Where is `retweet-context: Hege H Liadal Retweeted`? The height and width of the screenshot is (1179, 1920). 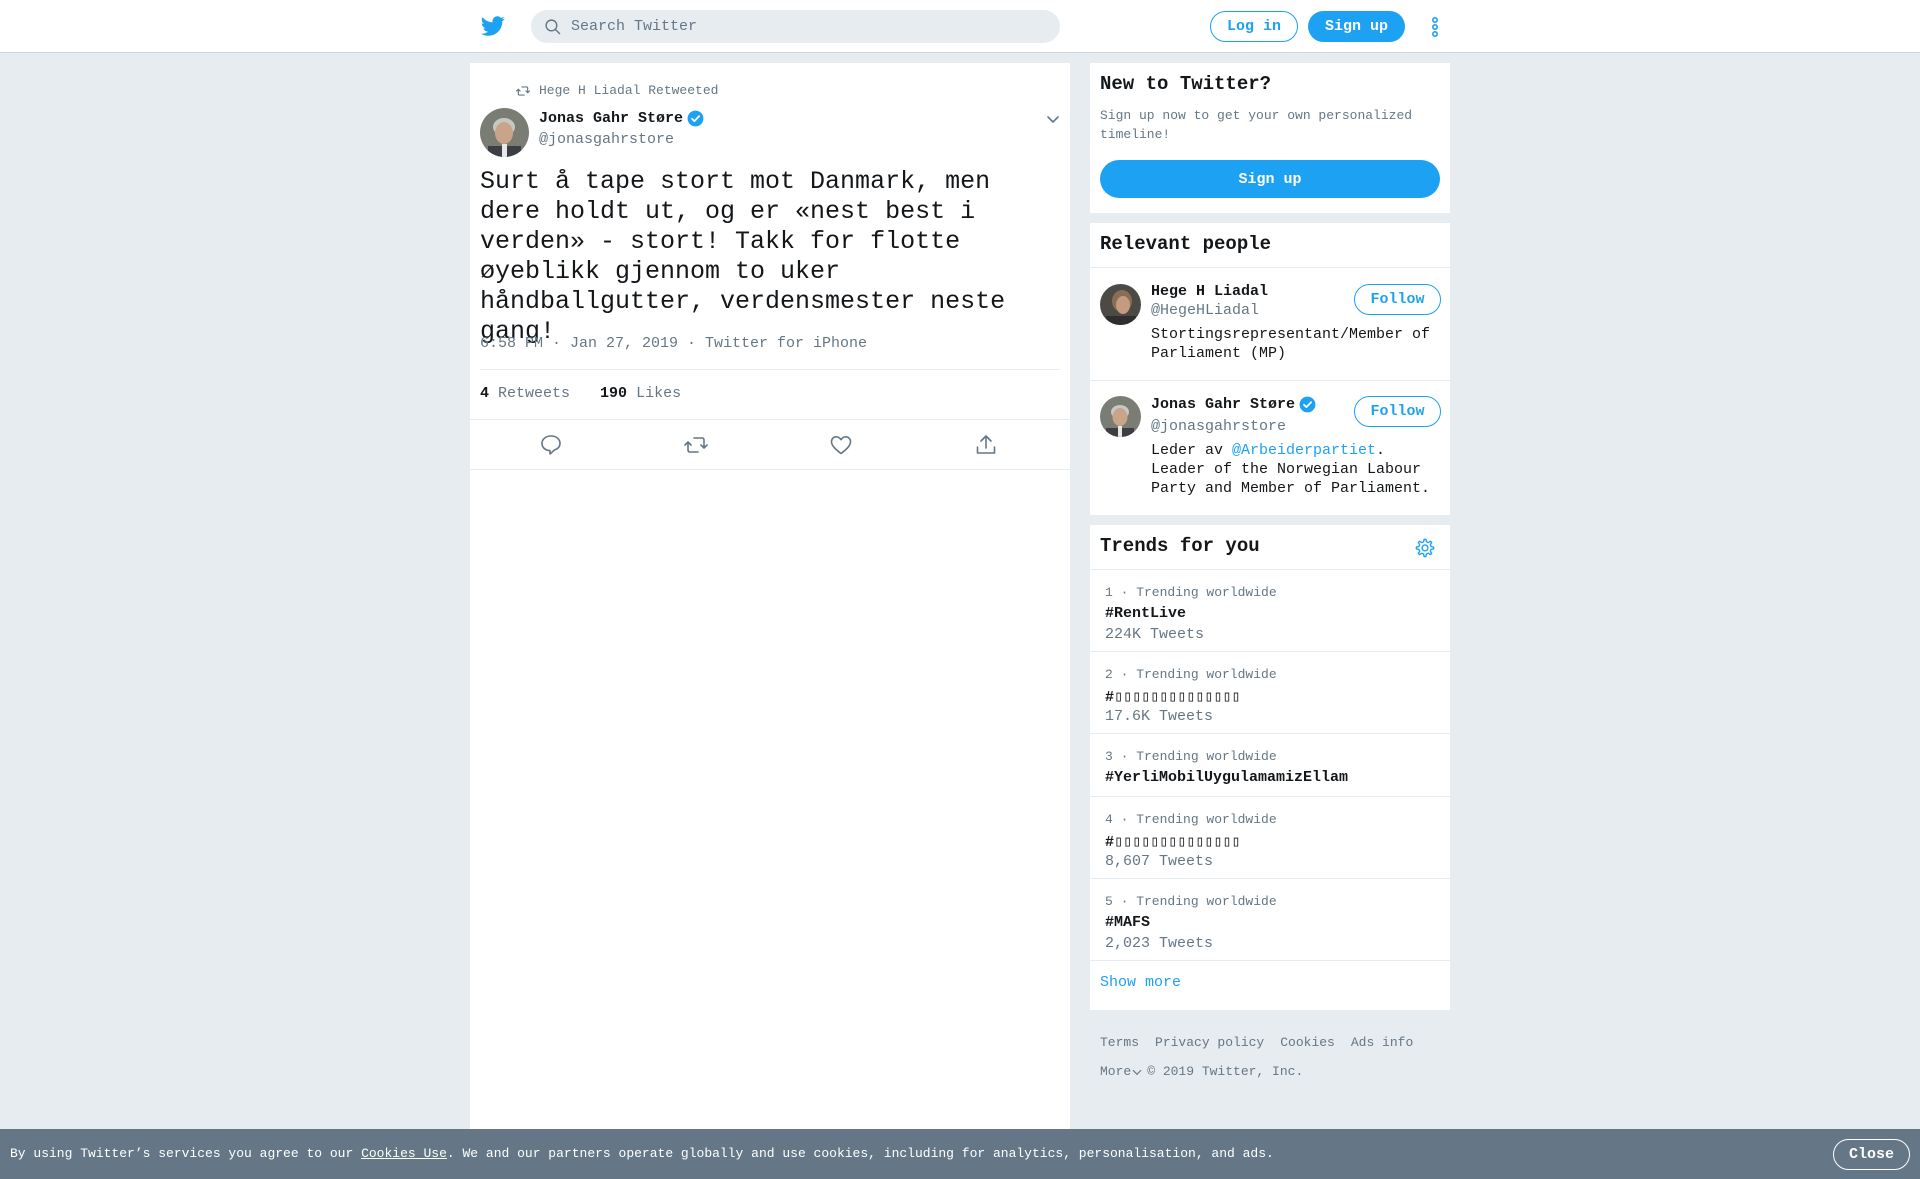
retweet-context: Hege H Liadal Retweeted is located at coordinates (617, 90).